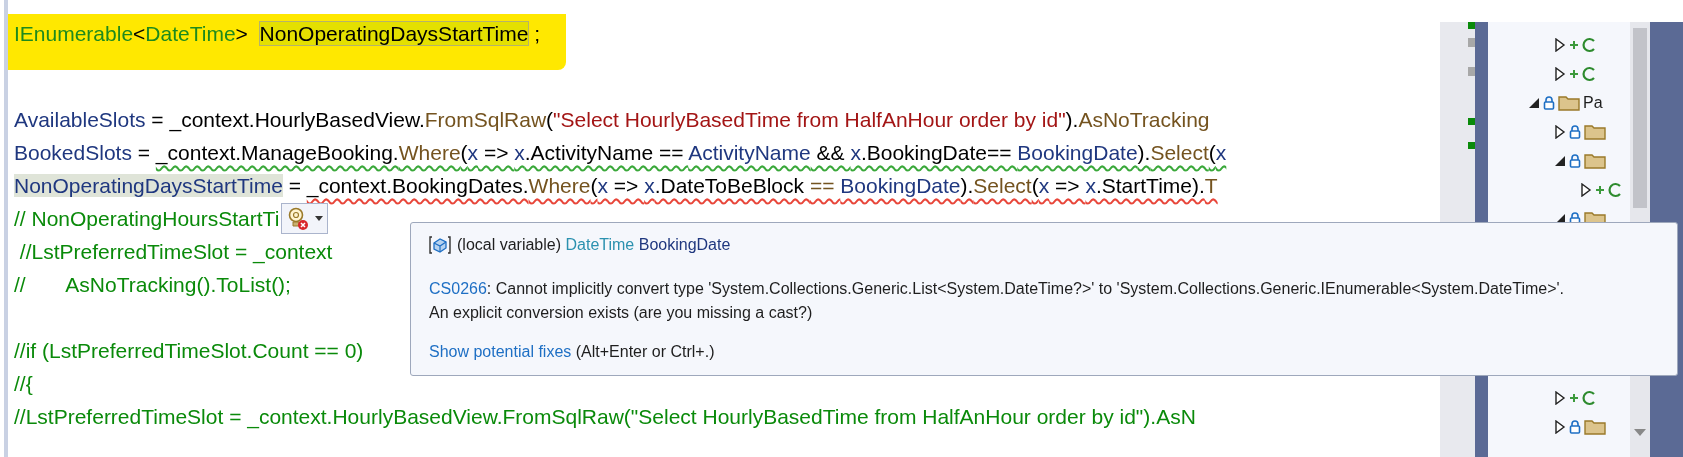  I want to click on code-line: //LstPreferredTimeSlot = _context.HourlyBasedView.FromSqlRaw("Select HourlyBasedTime from HalfAnHour order by id").AsN, so click(605, 417).